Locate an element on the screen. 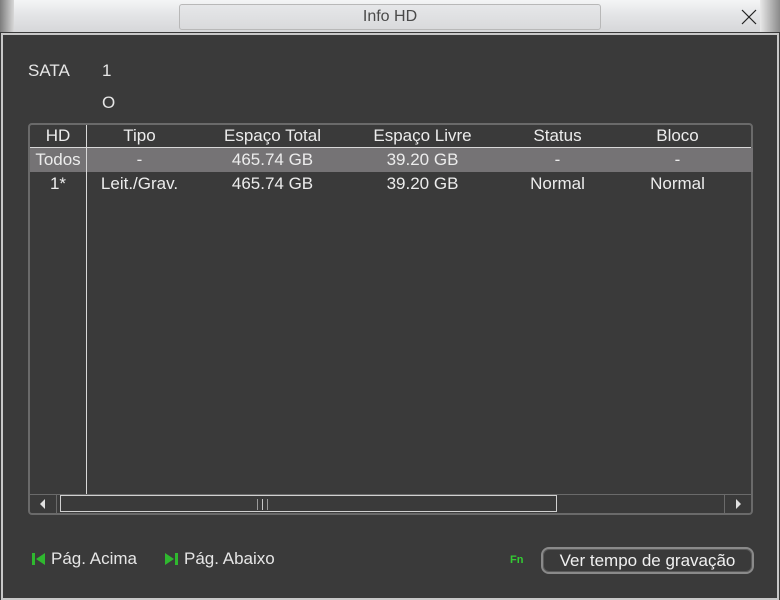  cell-bloco: - is located at coordinates (677, 159).